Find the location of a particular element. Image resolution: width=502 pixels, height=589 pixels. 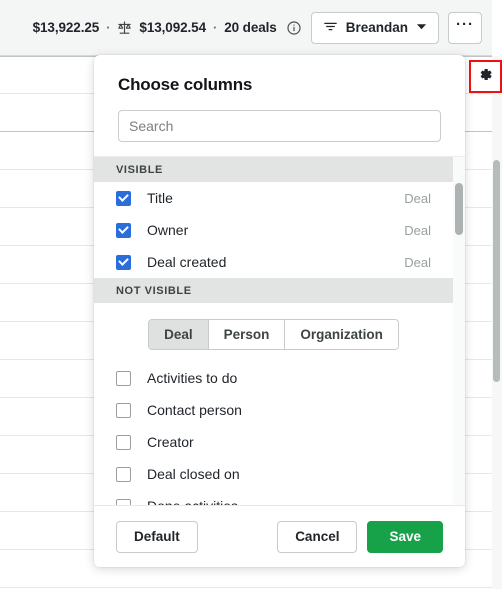

entity-tabs-container: Deal Person Organization is located at coordinates (273, 332).